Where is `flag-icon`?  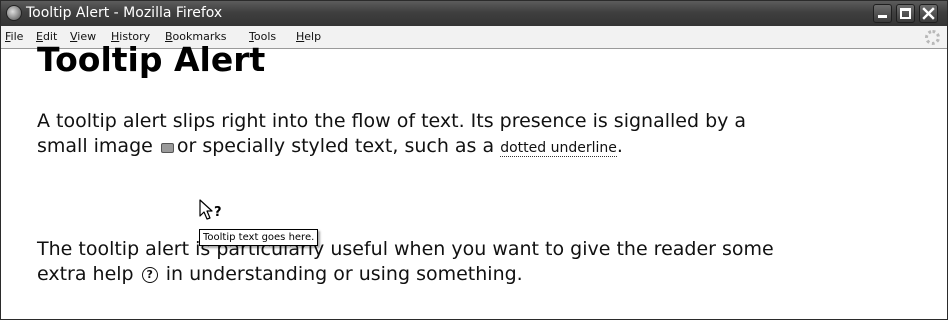 flag-icon is located at coordinates (167, 148).